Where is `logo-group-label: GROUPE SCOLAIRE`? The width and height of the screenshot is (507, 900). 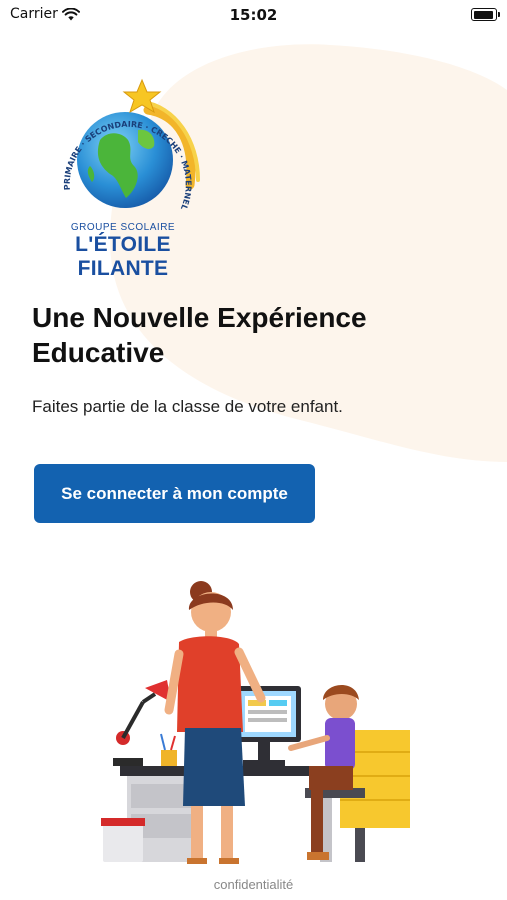
logo-group-label: GROUPE SCOLAIRE is located at coordinates (123, 227).